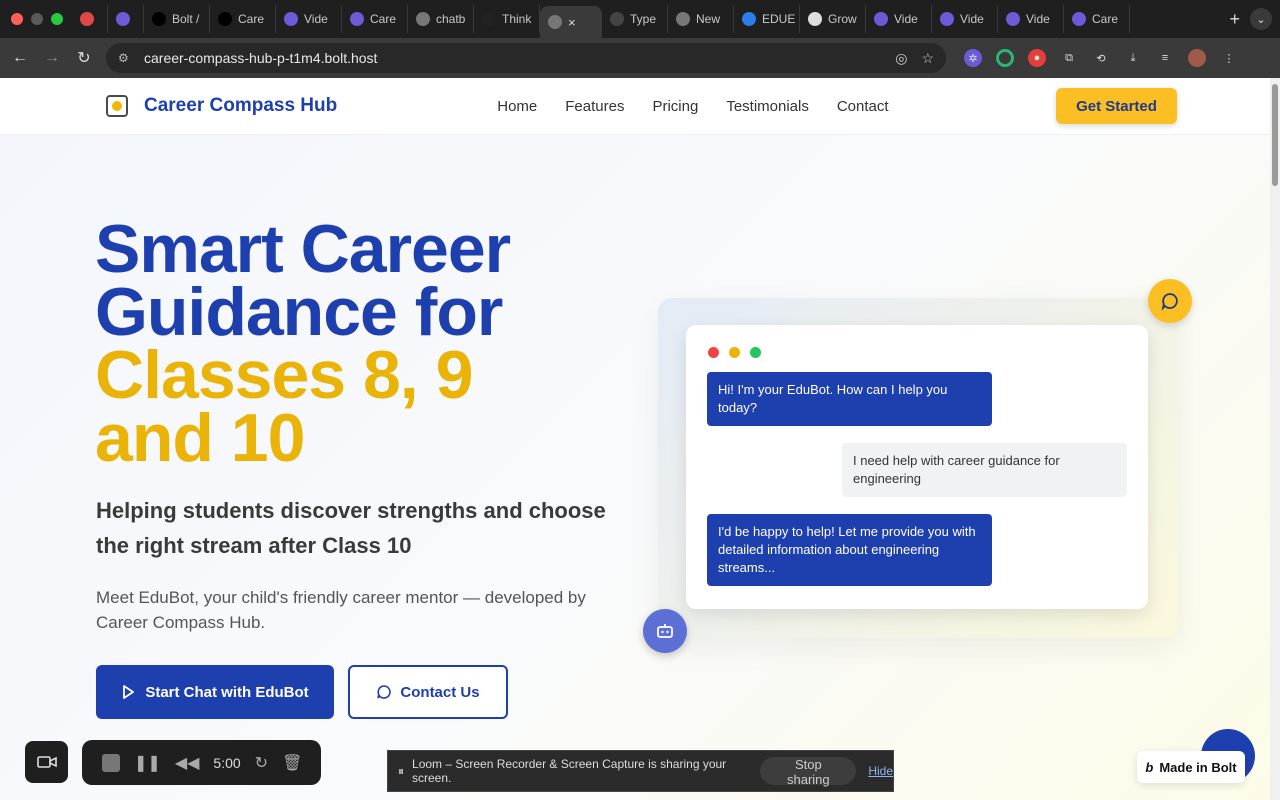  I want to click on tab-title: Care, so click(251, 19).